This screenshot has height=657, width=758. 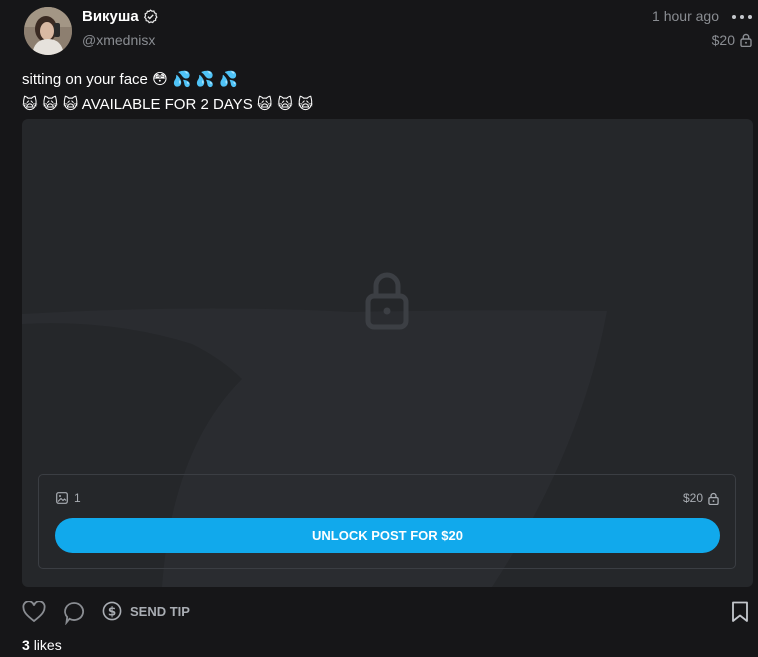 What do you see at coordinates (50, 104) in the screenshot?
I see `post-text-emojis-2a: 🙀 🙀 🙀` at bounding box center [50, 104].